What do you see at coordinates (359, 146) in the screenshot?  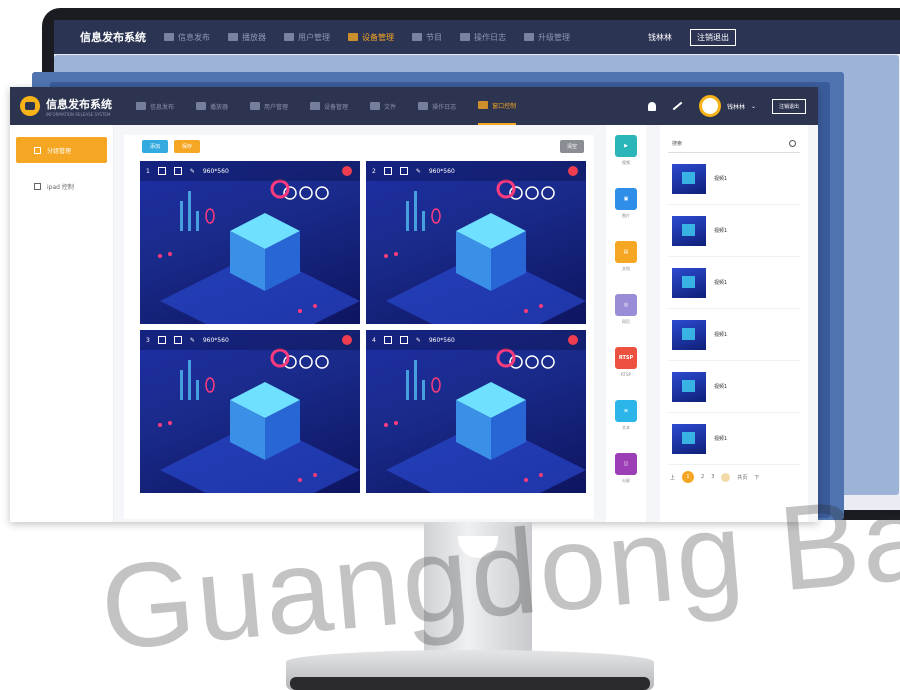 I see `panel-toolbar: 添加 保存 清空` at bounding box center [359, 146].